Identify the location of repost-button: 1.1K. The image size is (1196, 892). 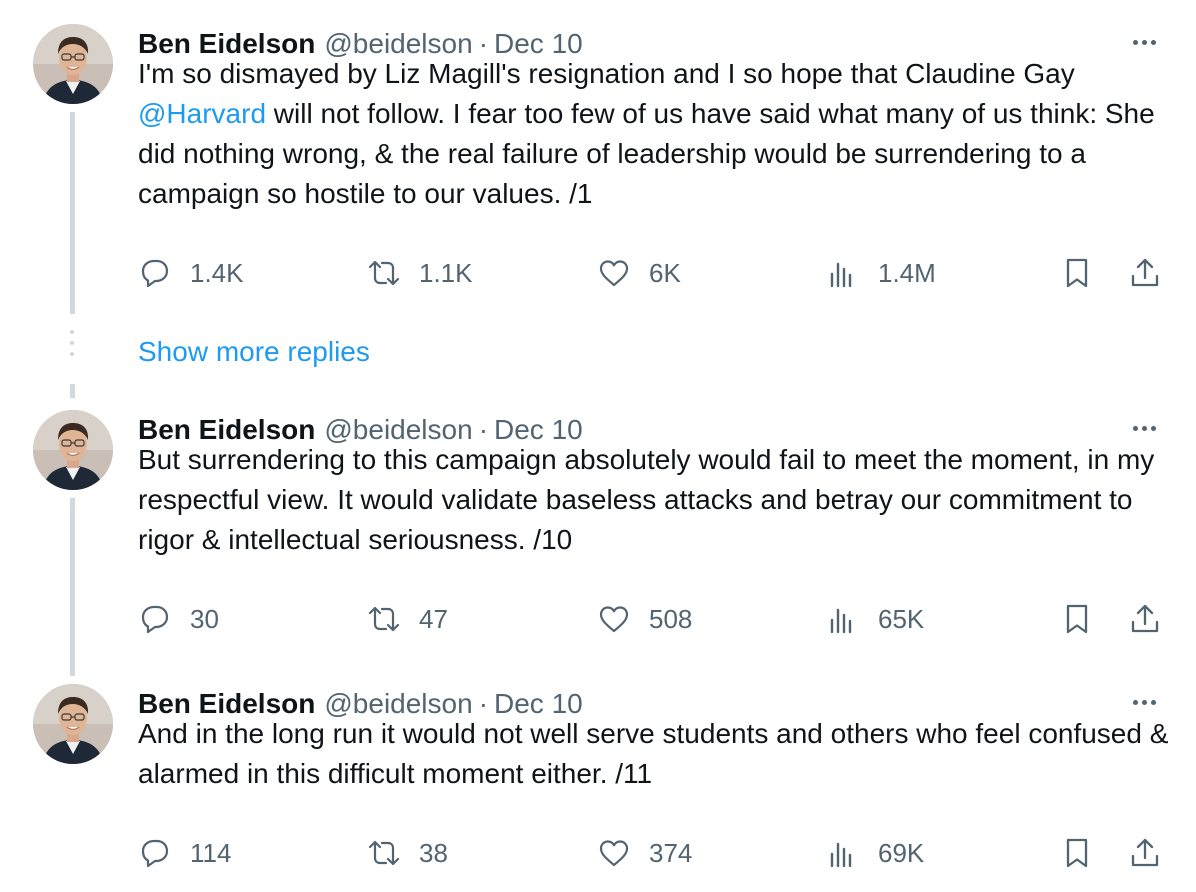
(420, 273).